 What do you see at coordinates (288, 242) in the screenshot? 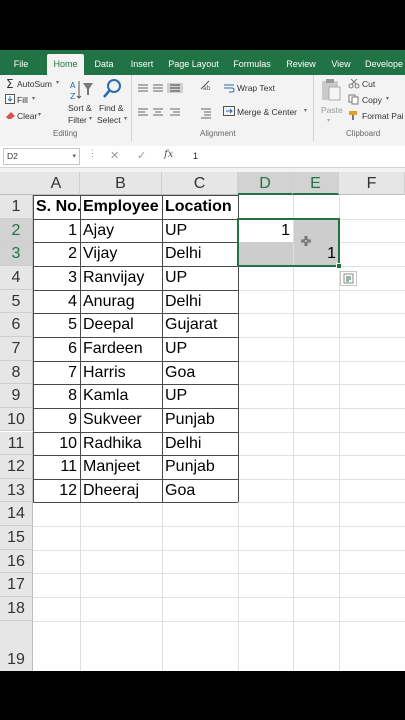
I see `selection-range` at bounding box center [288, 242].